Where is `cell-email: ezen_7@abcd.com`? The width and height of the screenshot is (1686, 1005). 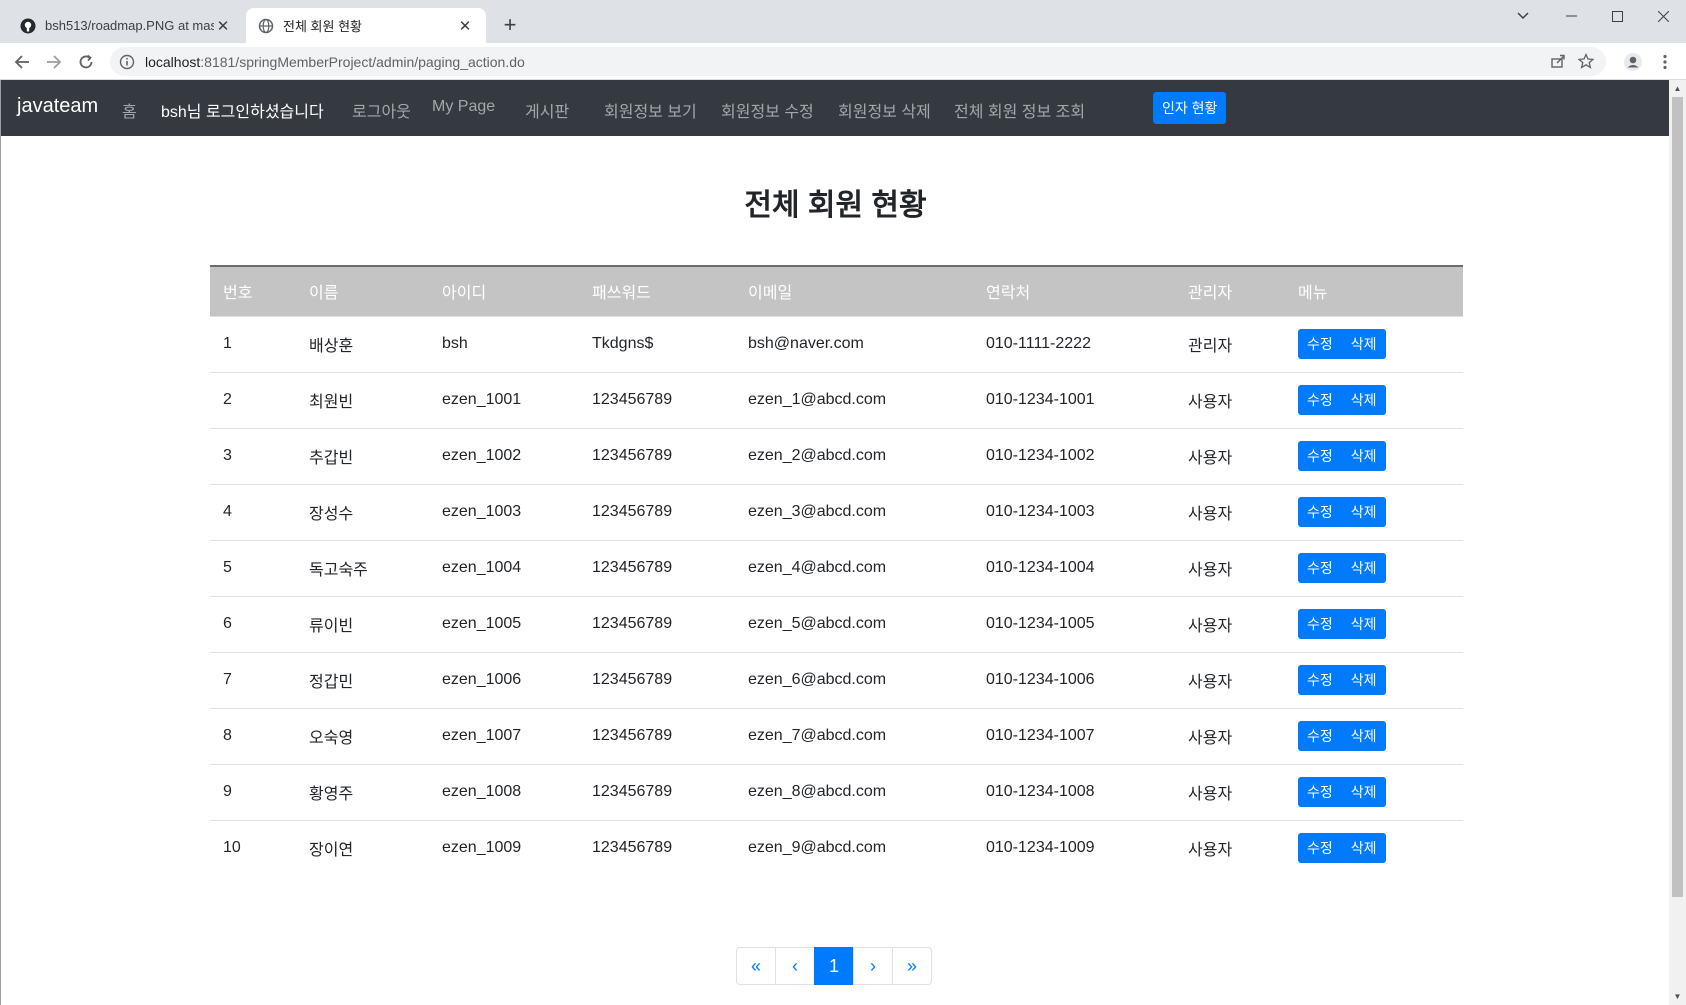 cell-email: ezen_7@abcd.com is located at coordinates (854, 735).